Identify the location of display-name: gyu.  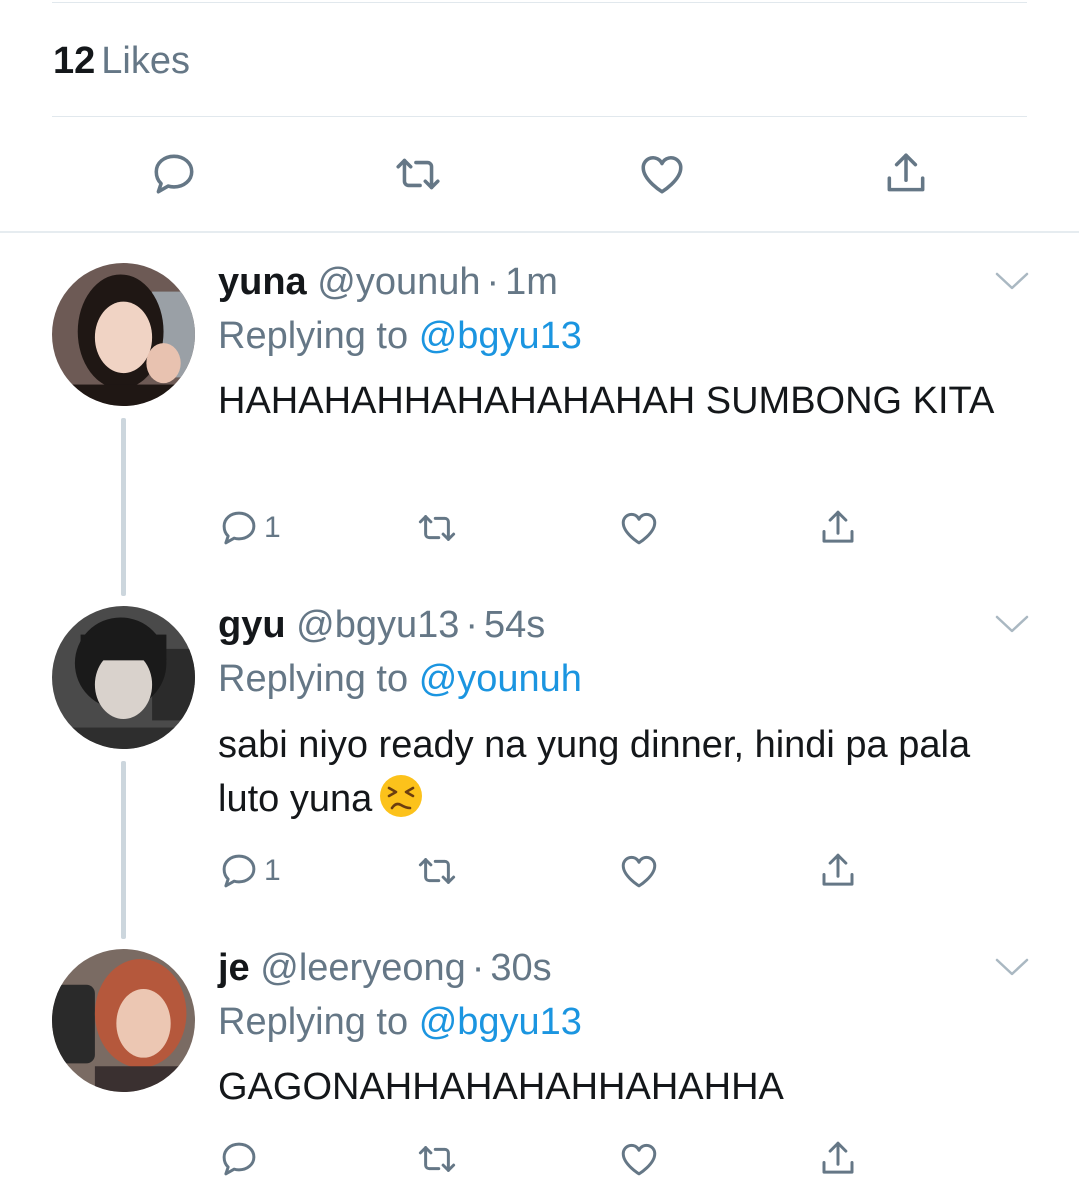
(252, 625).